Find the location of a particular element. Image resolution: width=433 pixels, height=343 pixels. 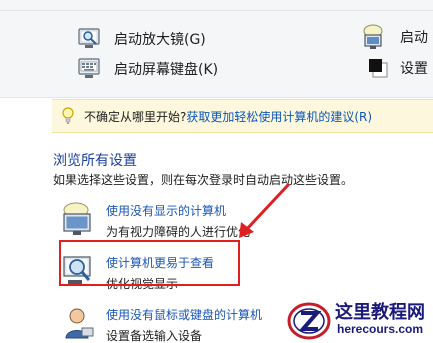

watermark-title: 这里教程网 is located at coordinates (380, 312).